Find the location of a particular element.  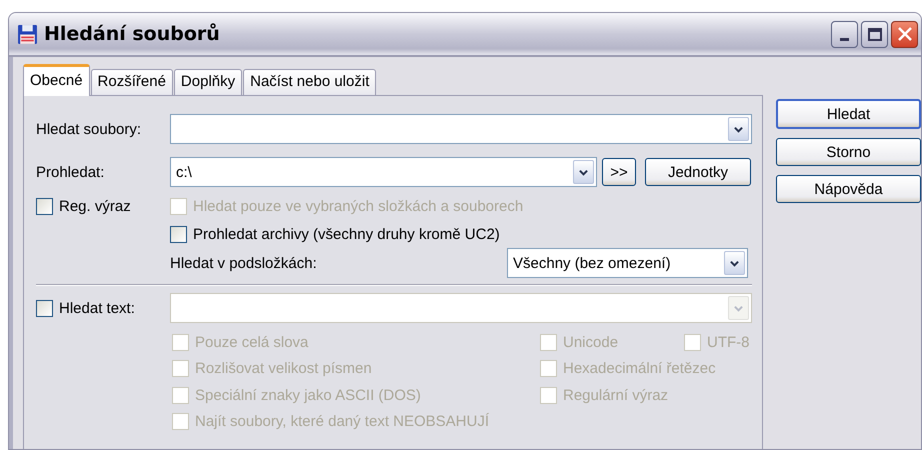

dialog-button: Storno is located at coordinates (848, 152).